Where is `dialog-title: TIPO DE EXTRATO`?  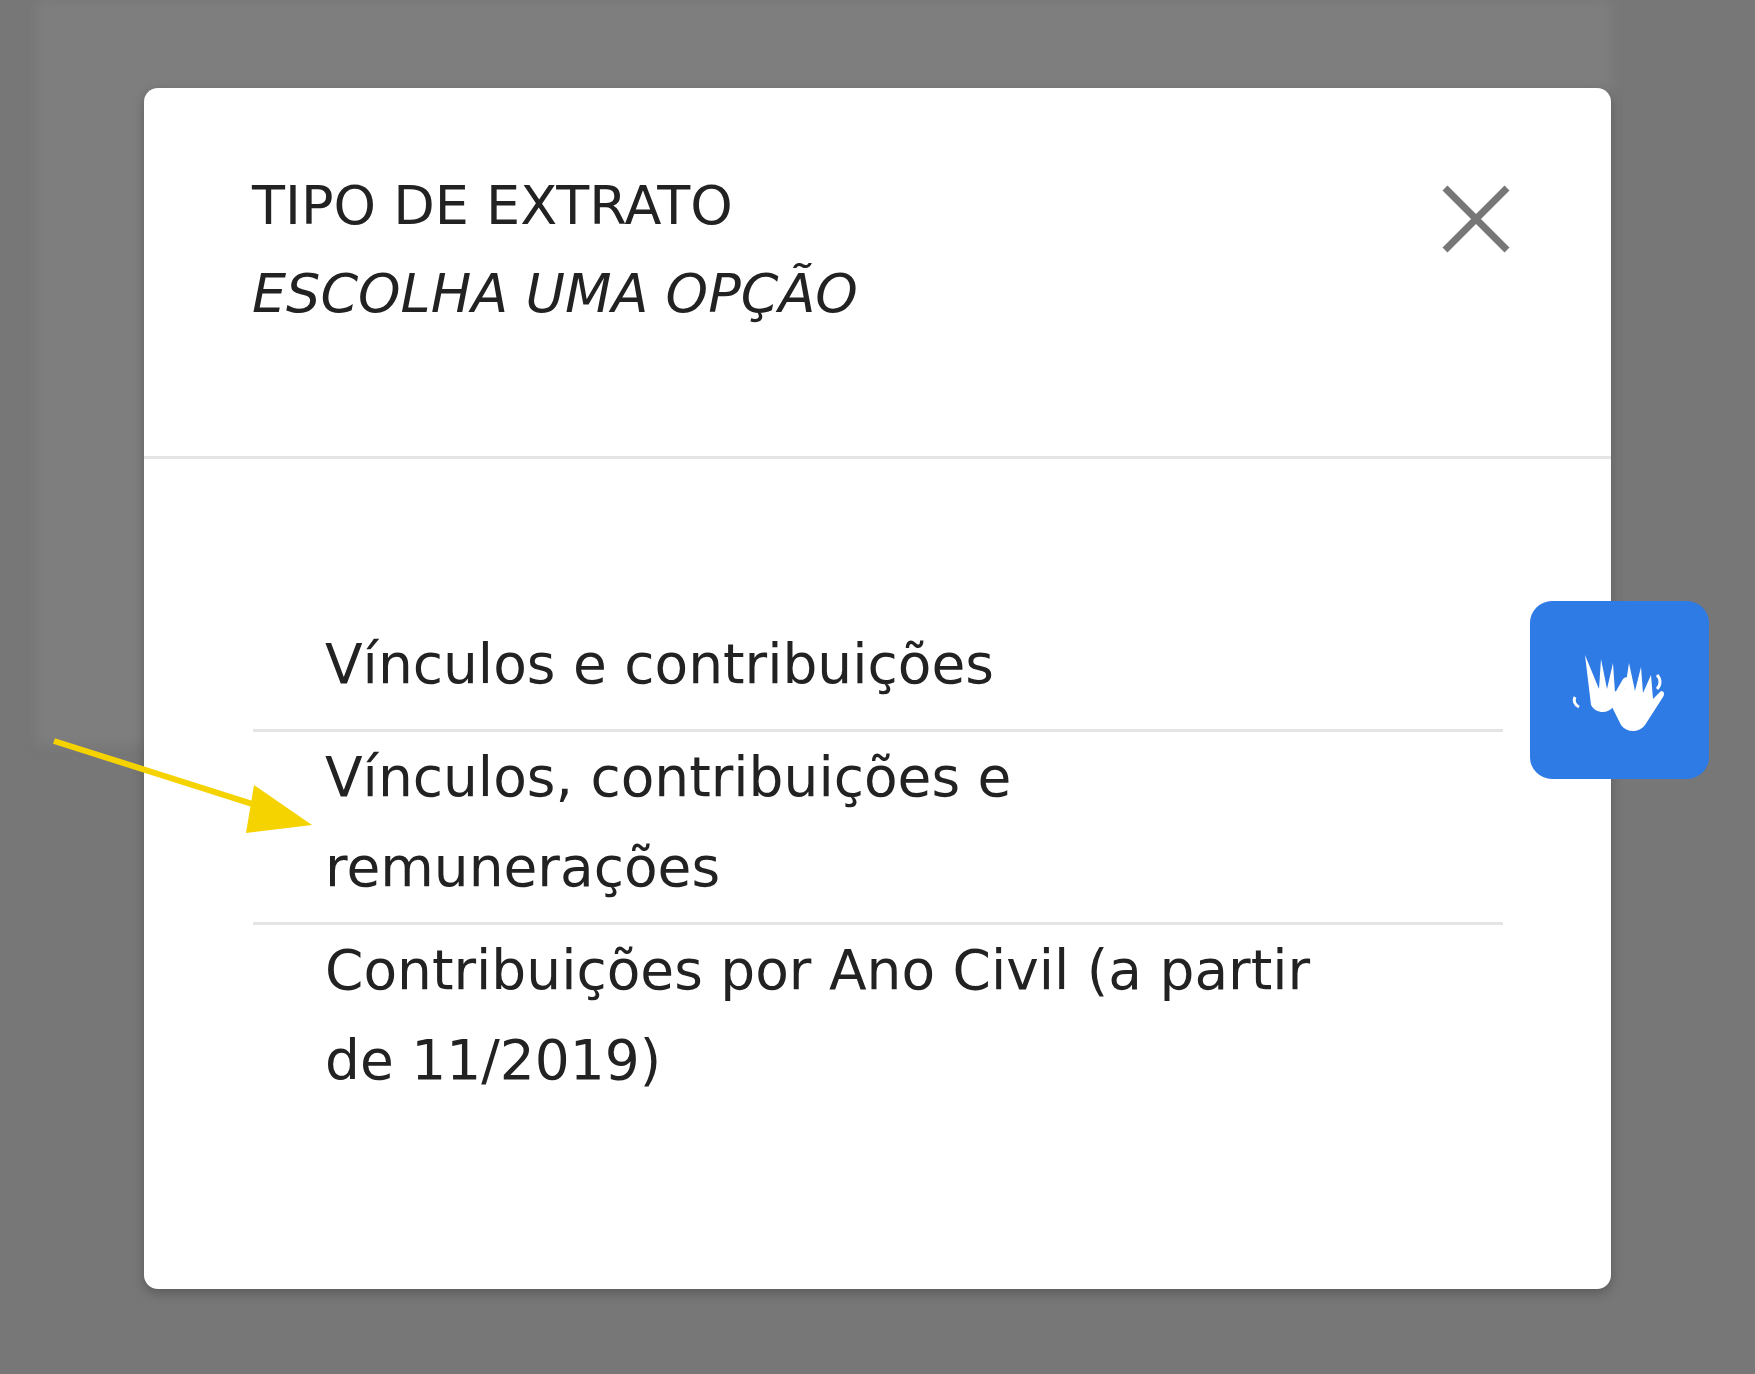 dialog-title: TIPO DE EXTRATO is located at coordinates (493, 206).